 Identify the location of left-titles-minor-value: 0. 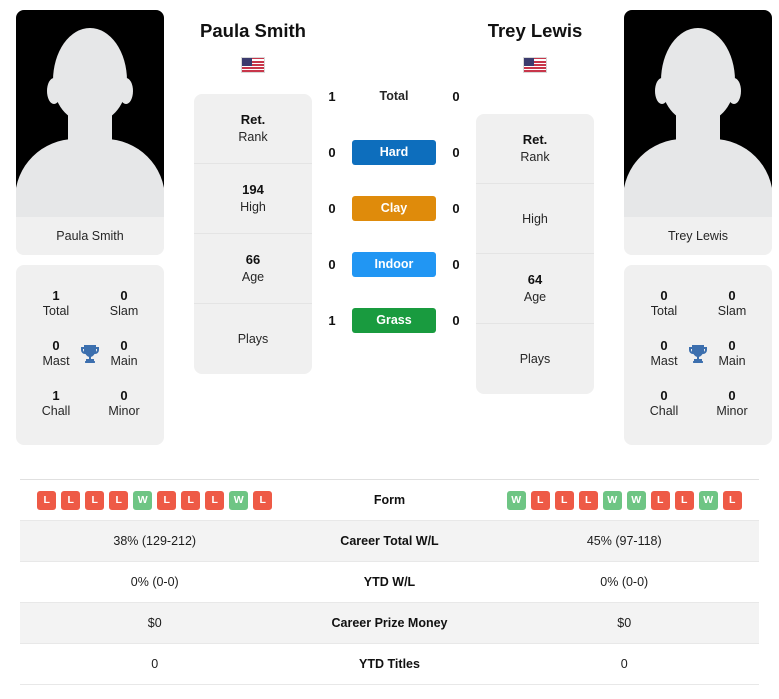
(124, 396).